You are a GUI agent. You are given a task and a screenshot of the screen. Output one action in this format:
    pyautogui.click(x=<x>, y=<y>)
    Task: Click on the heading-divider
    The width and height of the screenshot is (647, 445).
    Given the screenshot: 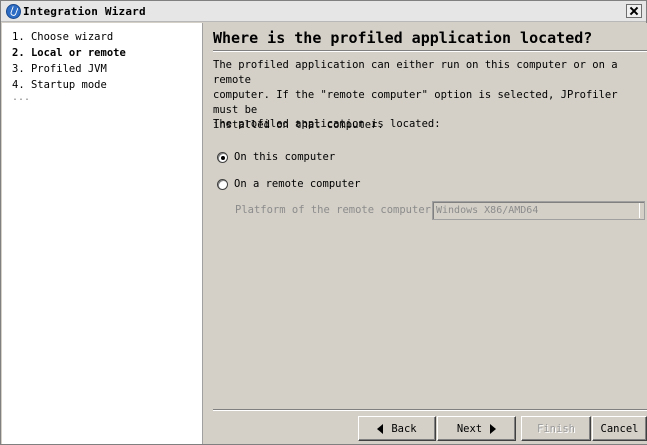 What is the action you would take?
    pyautogui.click(x=430, y=51)
    